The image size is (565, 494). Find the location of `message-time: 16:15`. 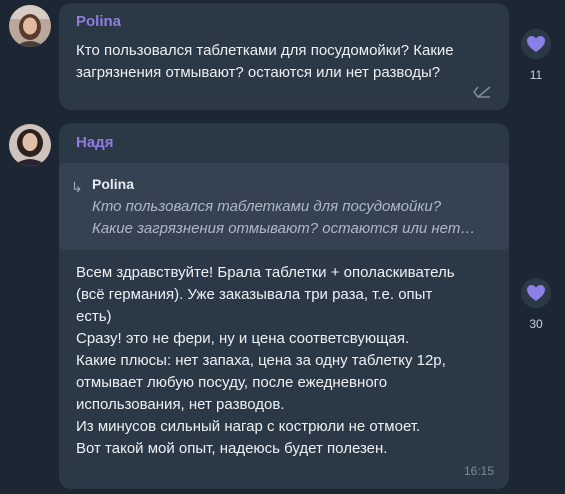

message-time: 16:15 is located at coordinates (479, 471).